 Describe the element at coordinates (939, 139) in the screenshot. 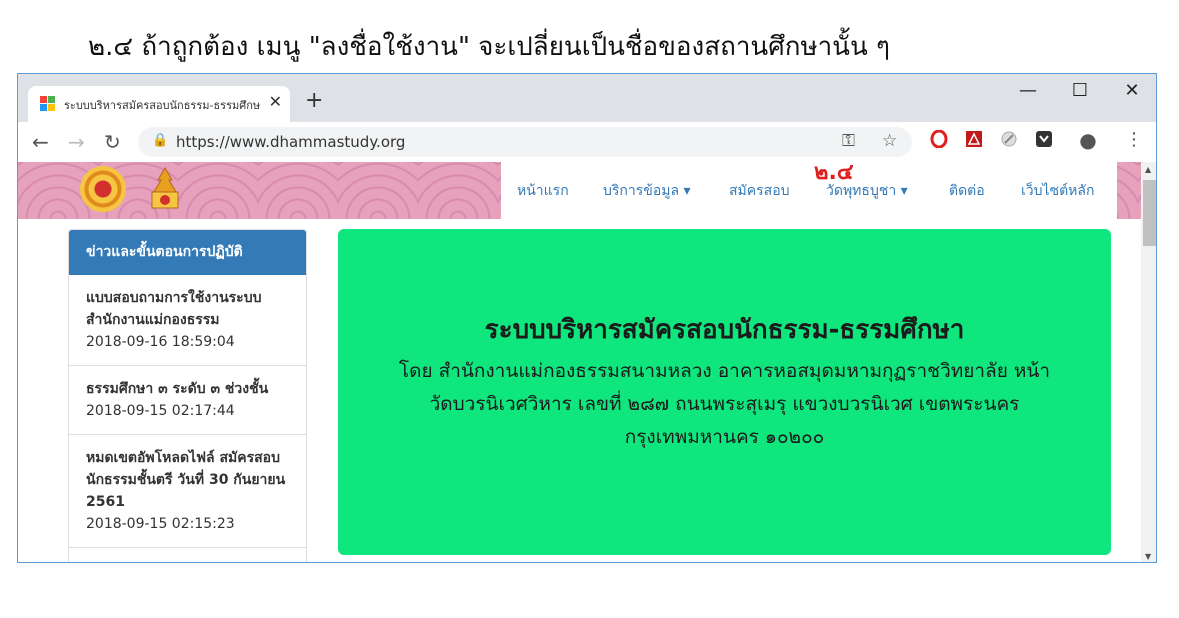

I see `opera-extension-icon` at that location.